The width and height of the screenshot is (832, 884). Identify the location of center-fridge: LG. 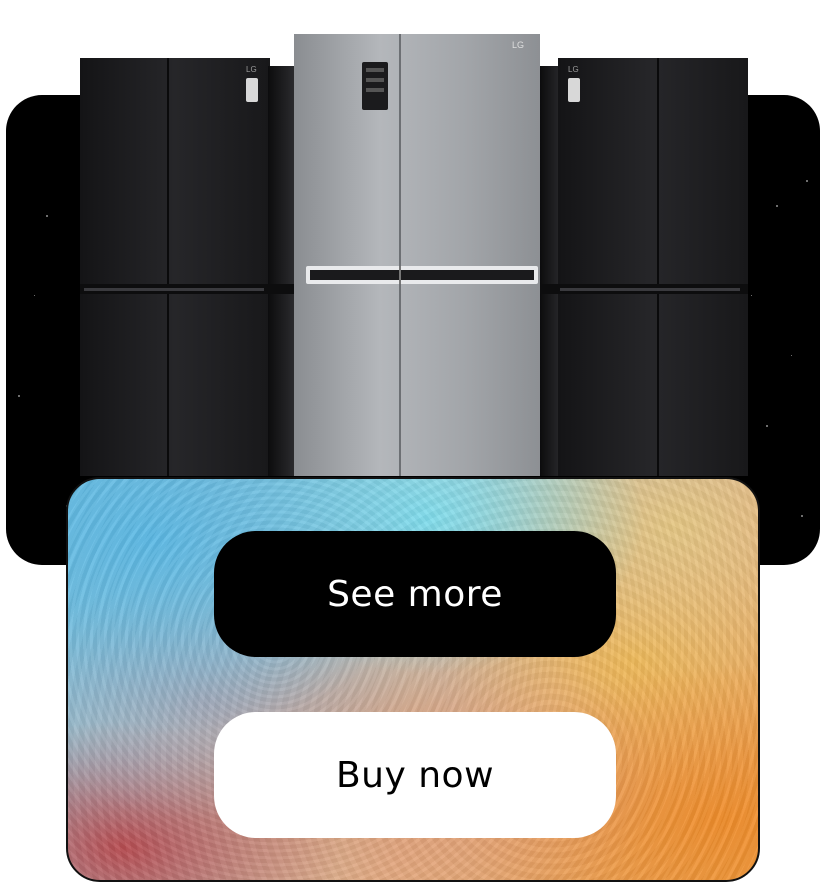
(417, 255).